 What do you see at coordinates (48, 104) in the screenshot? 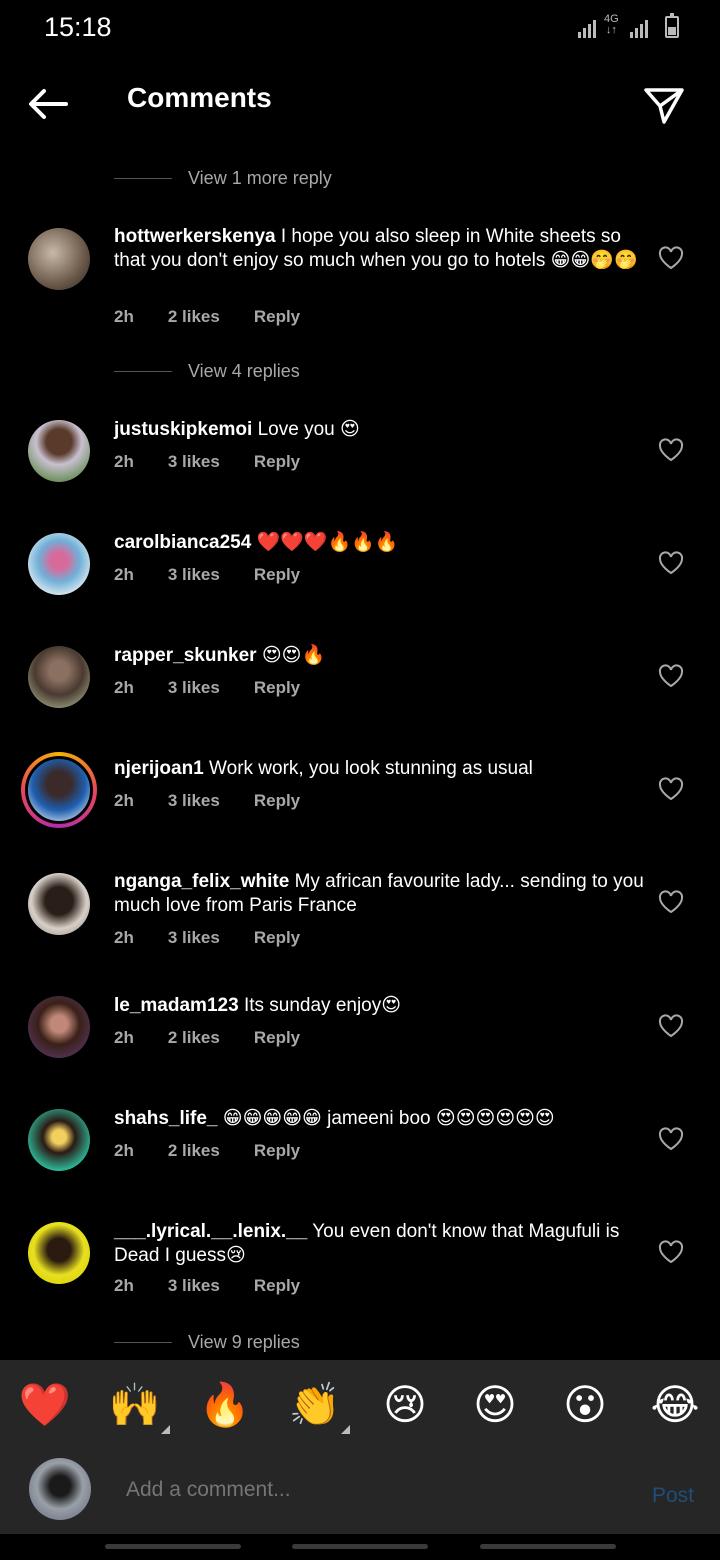
I see `back-arrow-icon` at bounding box center [48, 104].